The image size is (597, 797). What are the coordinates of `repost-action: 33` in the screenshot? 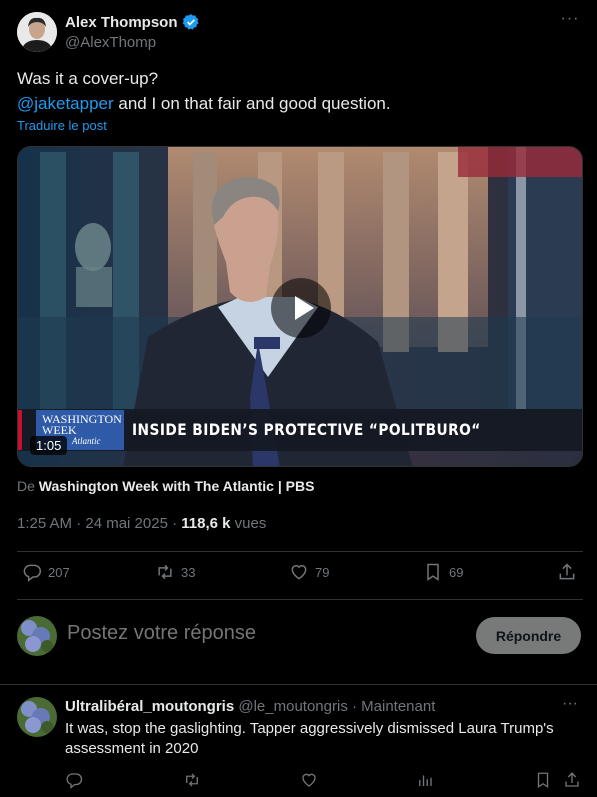 It's located at (175, 572).